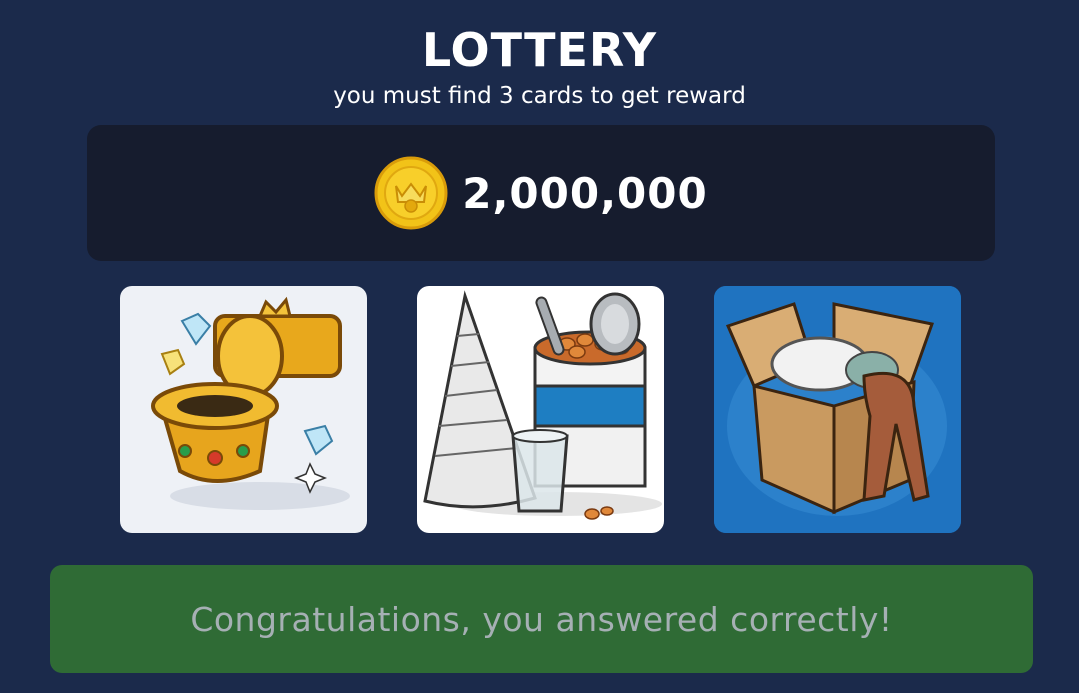 The image size is (1079, 693). I want to click on cardboard-box-card, so click(837, 409).